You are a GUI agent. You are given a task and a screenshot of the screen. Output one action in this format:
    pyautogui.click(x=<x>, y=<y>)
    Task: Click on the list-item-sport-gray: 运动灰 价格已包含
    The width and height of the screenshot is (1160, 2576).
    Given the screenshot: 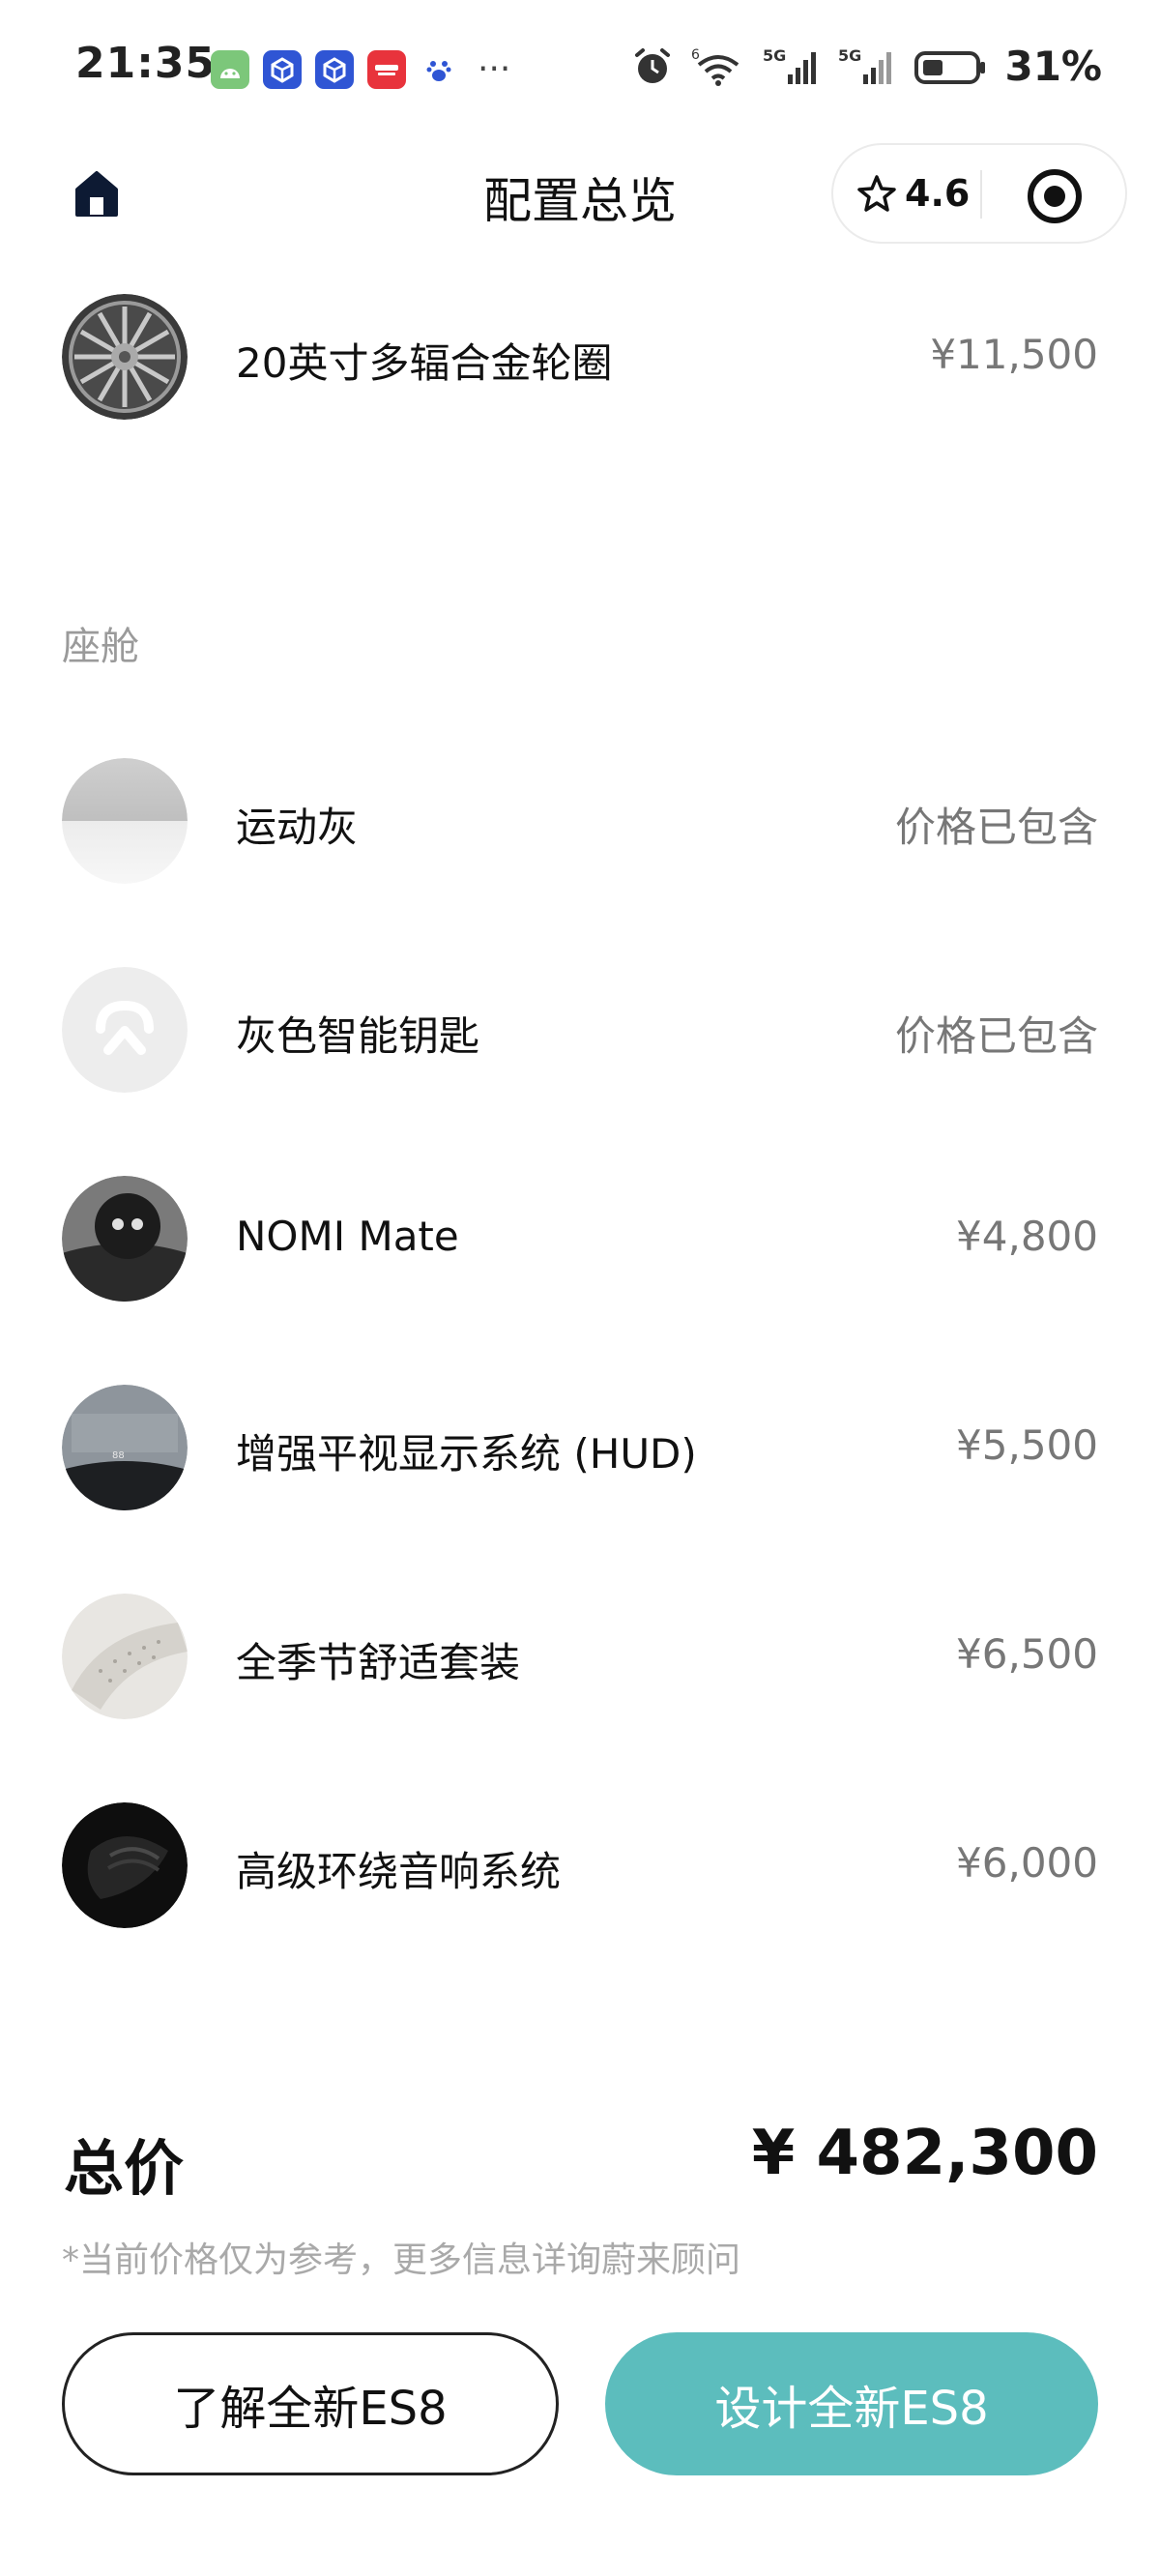 What is the action you would take?
    pyautogui.click(x=580, y=822)
    